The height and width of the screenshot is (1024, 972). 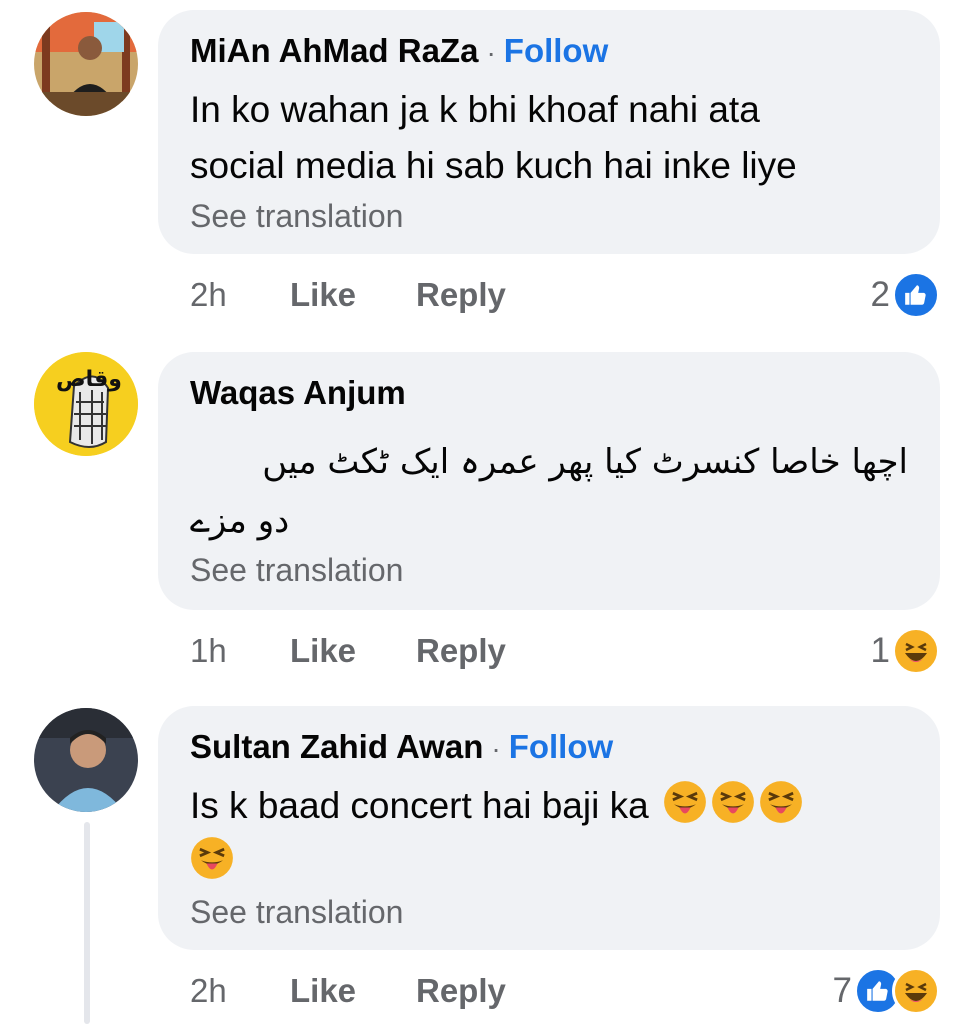 I want to click on reaction-summary: 7, so click(x=886, y=991).